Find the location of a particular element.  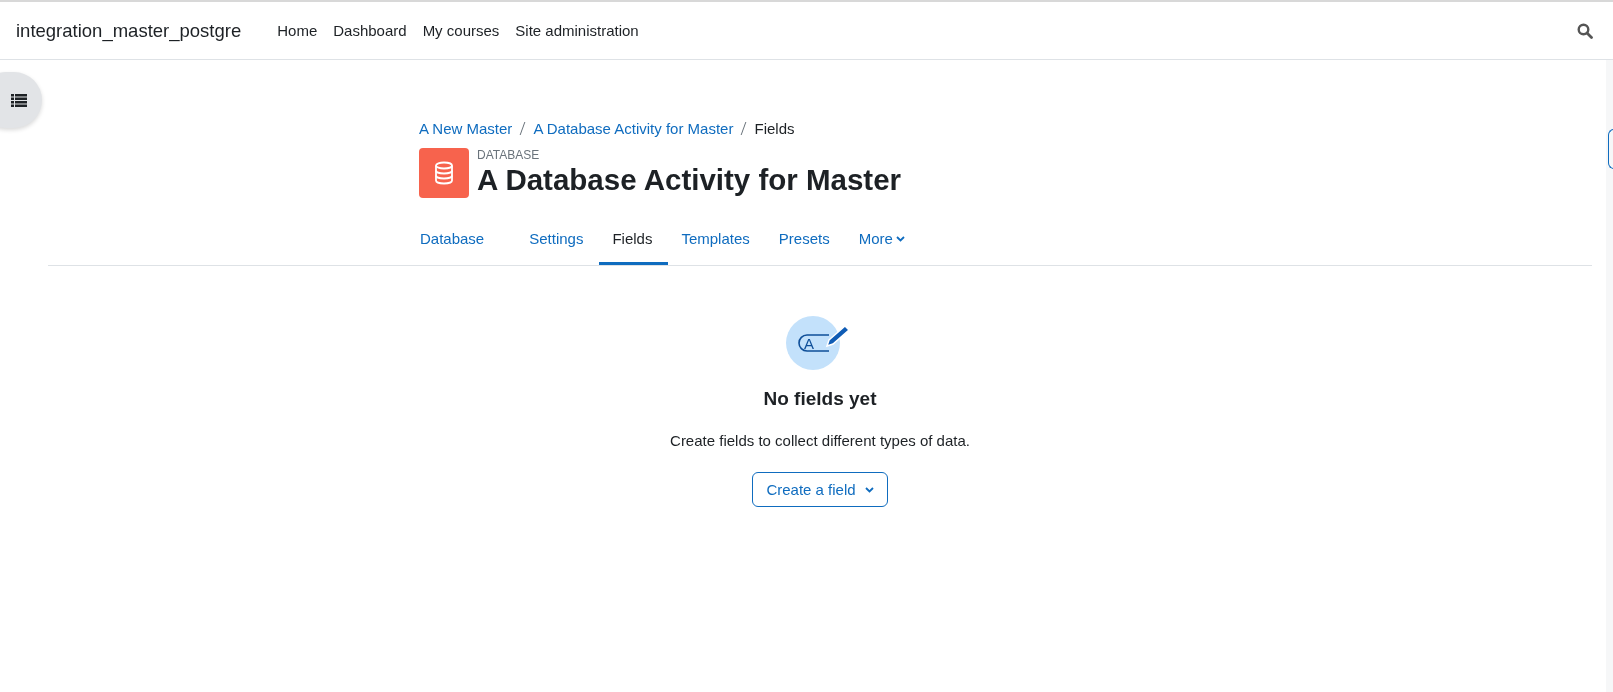

search-icon is located at coordinates (1585, 30).